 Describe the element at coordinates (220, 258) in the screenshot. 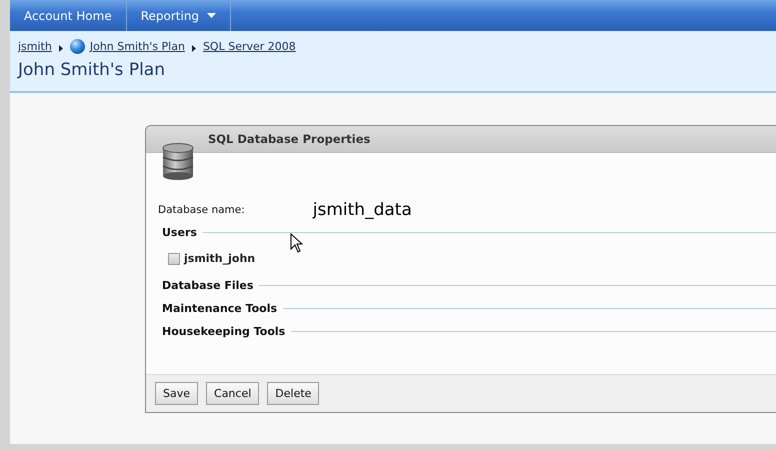

I see `user-label: jsmith_john` at that location.